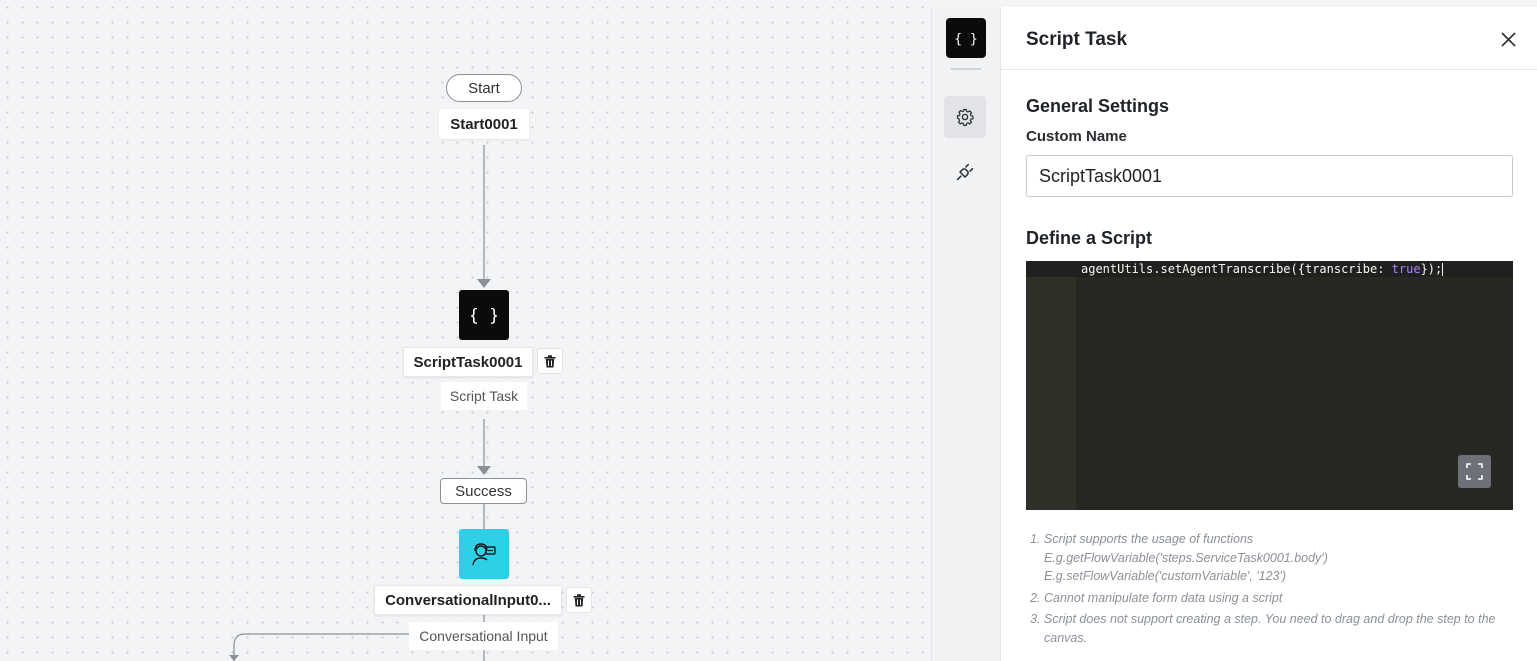  What do you see at coordinates (1406, 269) in the screenshot?
I see `code-keyword: true` at bounding box center [1406, 269].